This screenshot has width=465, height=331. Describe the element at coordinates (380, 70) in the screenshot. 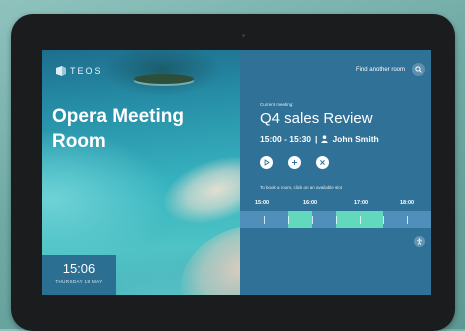

I see `find-another-room-link: Find another room` at that location.